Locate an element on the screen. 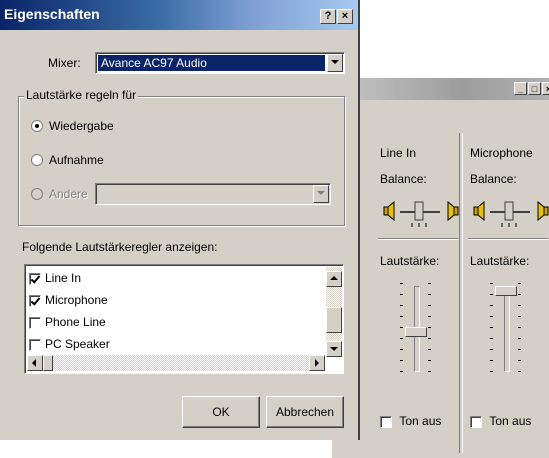 The height and width of the screenshot is (458, 549). scroll-down-icon is located at coordinates (334, 349).